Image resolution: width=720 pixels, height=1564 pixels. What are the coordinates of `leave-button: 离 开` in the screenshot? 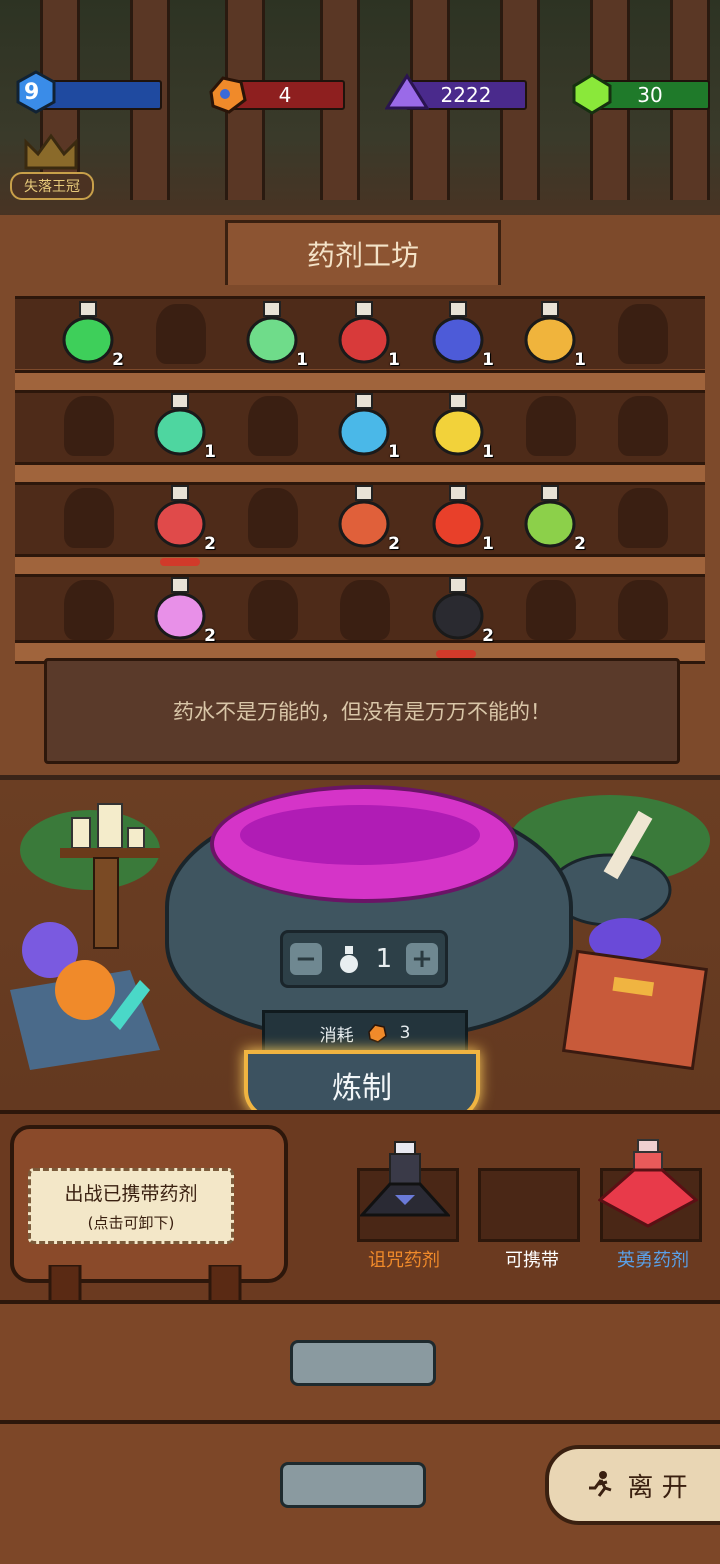 It's located at (632, 1485).